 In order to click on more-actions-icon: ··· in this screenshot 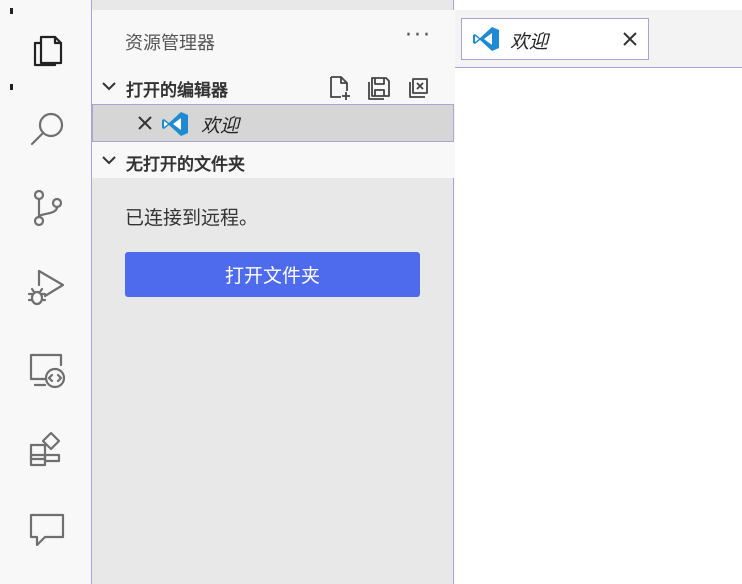, I will do `click(418, 35)`.